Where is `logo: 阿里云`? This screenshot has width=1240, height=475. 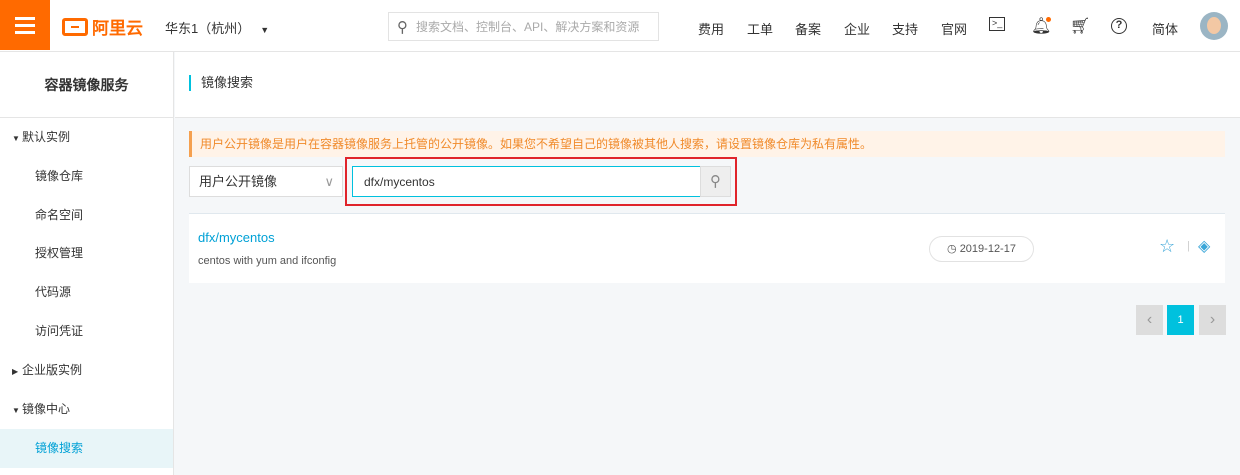
logo: 阿里云 is located at coordinates (102, 26).